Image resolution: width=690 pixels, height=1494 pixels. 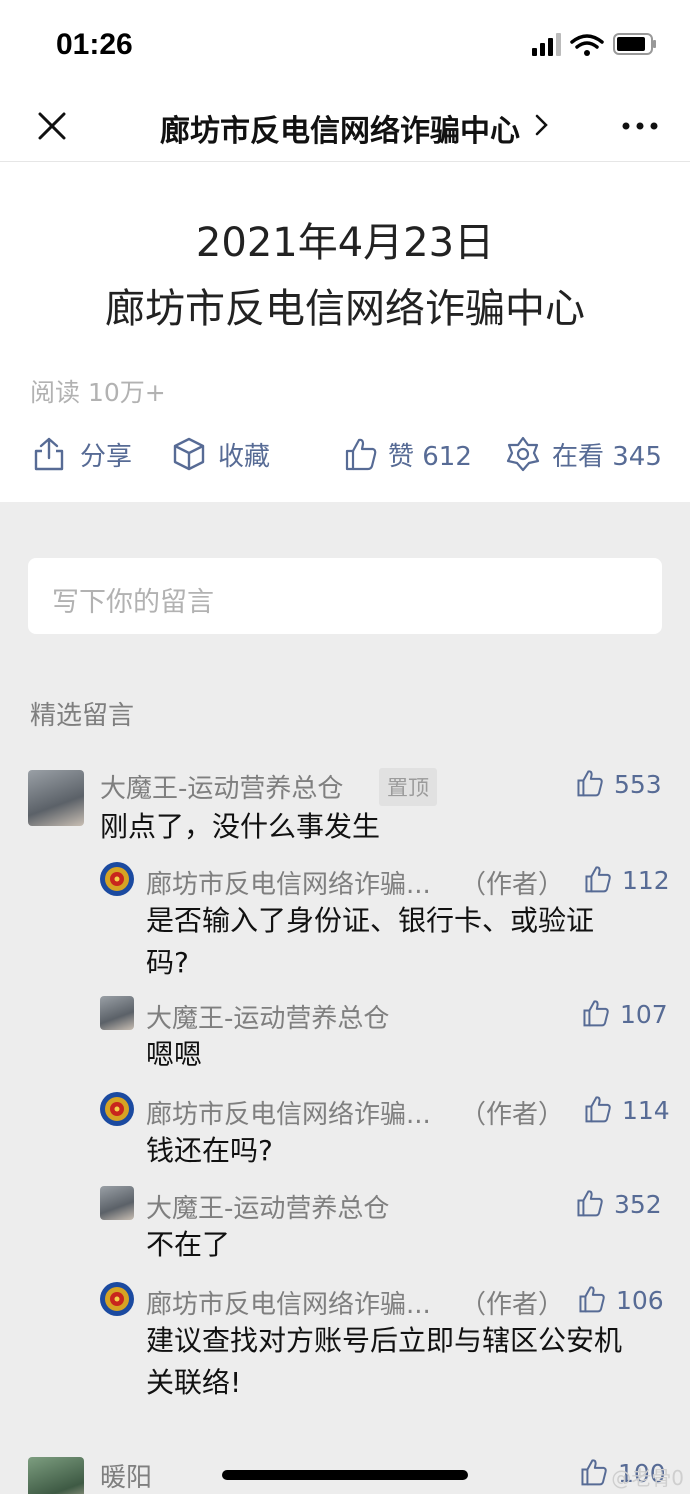 I want to click on watermark: @老骨0, so click(x=647, y=1478).